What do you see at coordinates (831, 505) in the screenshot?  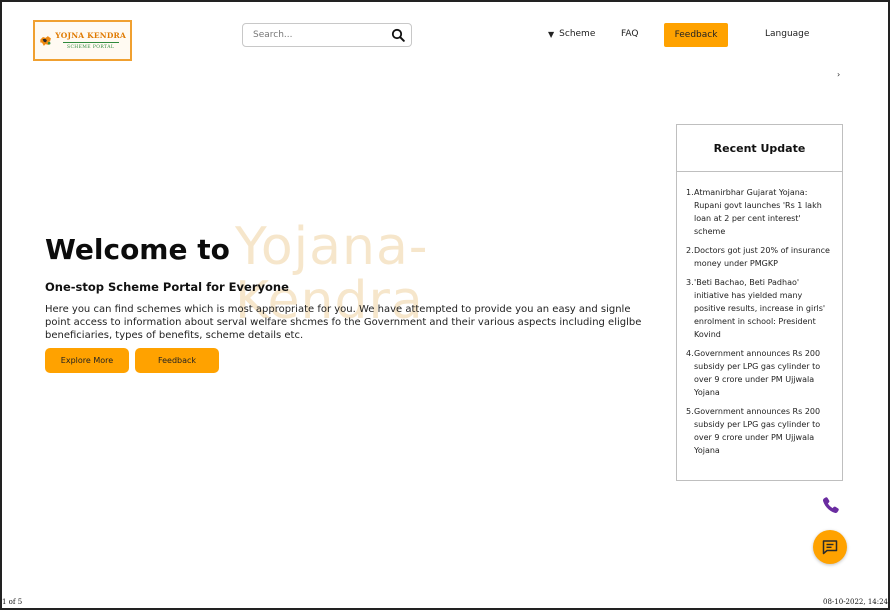 I see `phone-icon` at bounding box center [831, 505].